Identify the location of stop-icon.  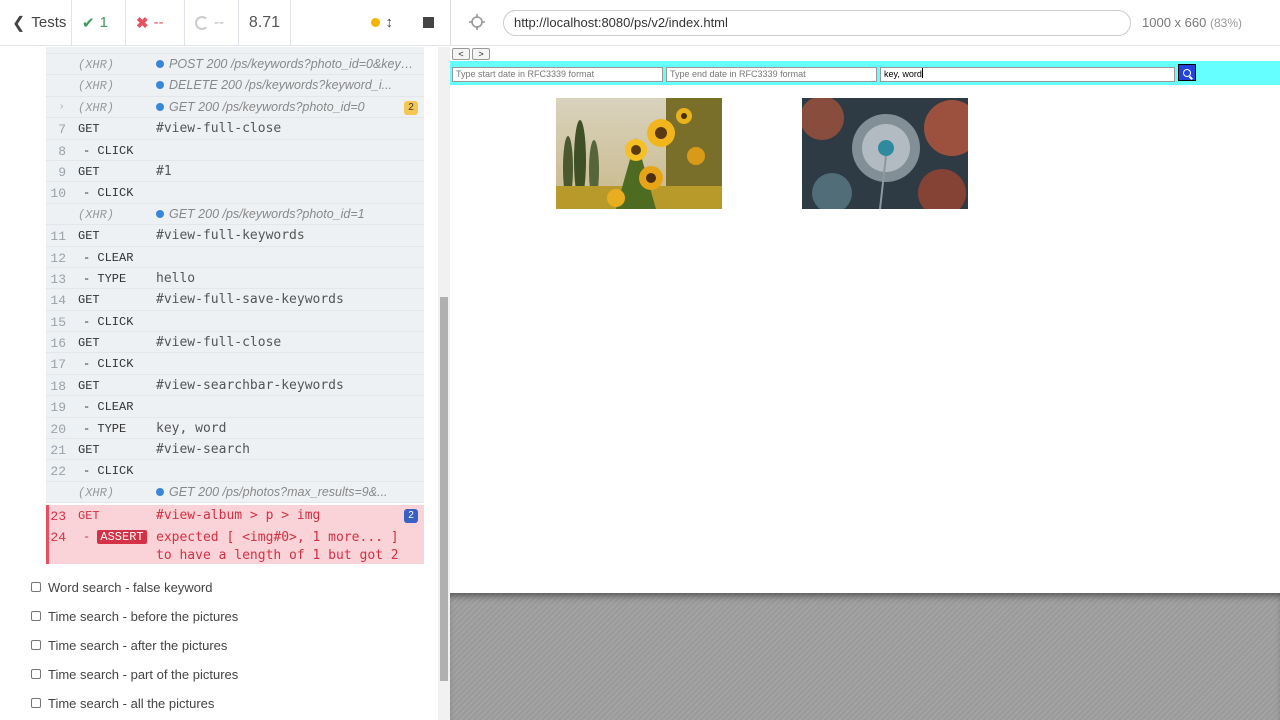
(428, 22).